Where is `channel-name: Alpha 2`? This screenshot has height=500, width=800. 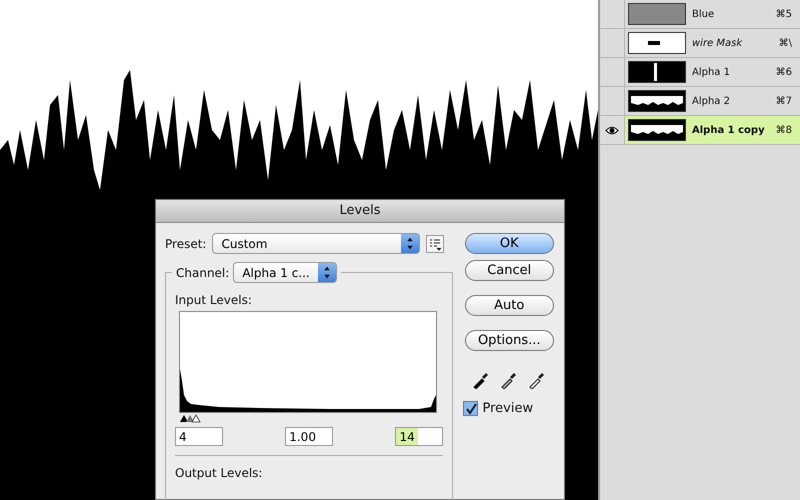 channel-name: Alpha 2 is located at coordinates (711, 101).